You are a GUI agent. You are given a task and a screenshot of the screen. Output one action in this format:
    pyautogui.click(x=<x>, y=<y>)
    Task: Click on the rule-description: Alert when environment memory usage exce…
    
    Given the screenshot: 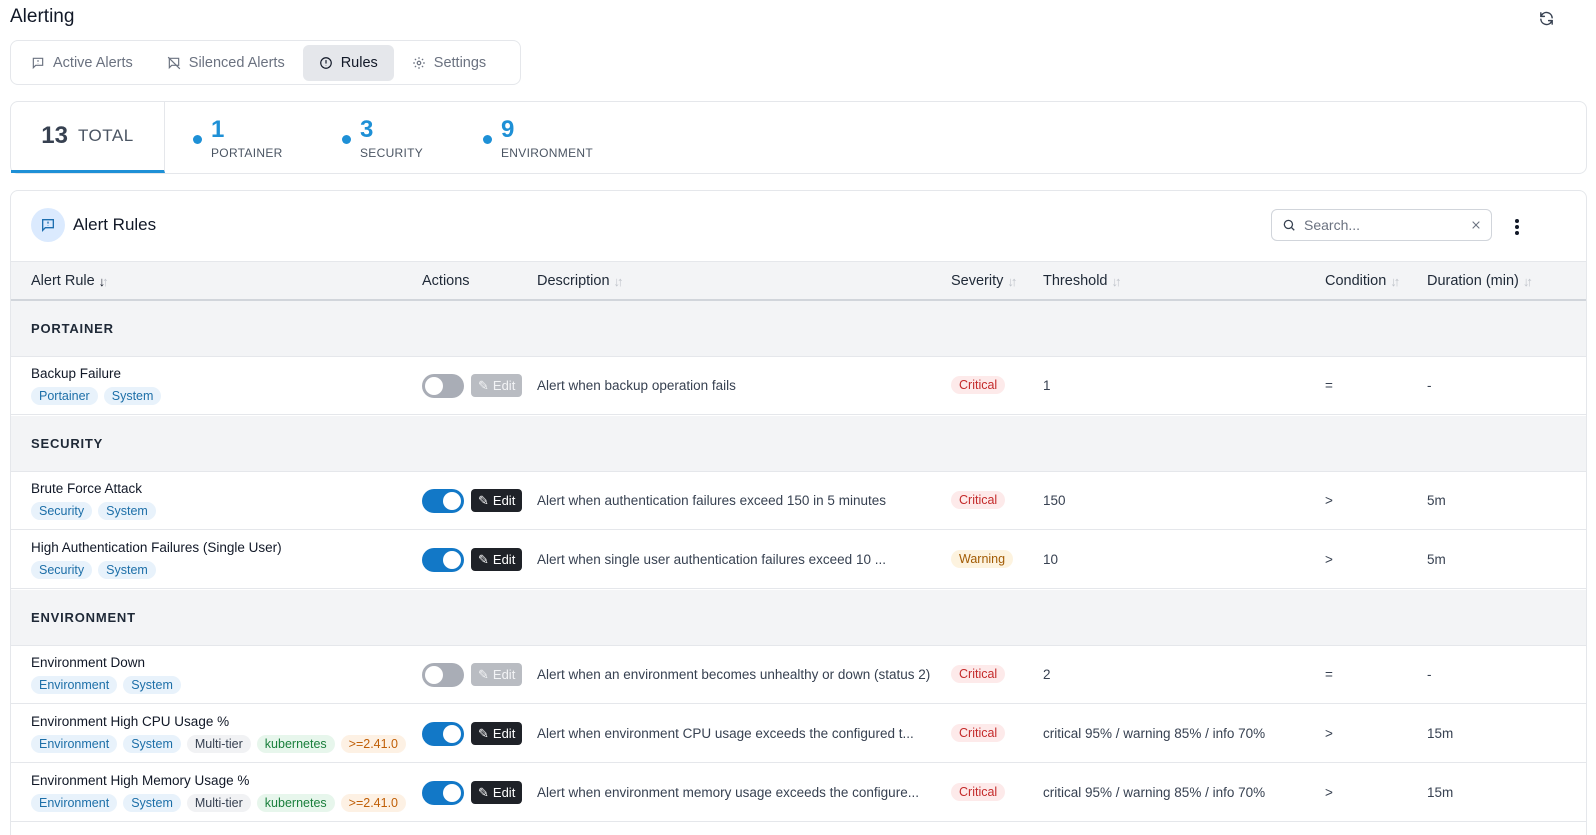 What is the action you would take?
    pyautogui.click(x=728, y=792)
    